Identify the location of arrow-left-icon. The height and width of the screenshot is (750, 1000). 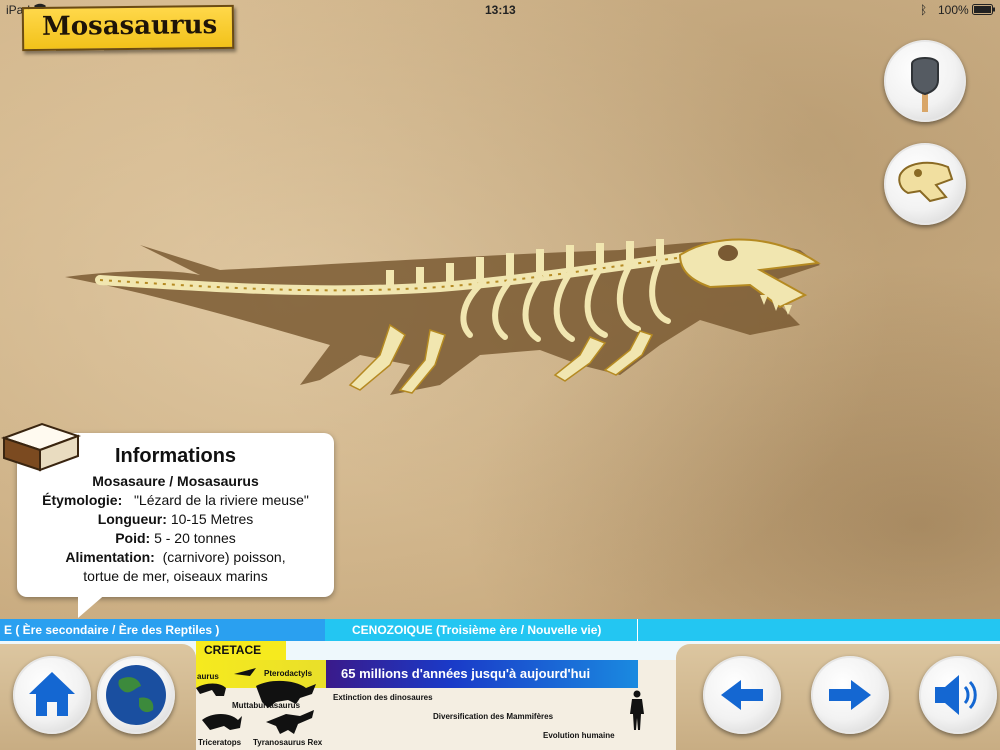
(742, 695).